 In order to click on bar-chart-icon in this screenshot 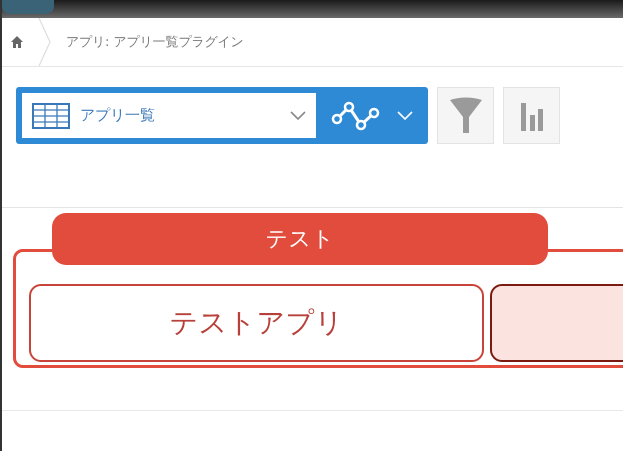, I will do `click(532, 115)`.